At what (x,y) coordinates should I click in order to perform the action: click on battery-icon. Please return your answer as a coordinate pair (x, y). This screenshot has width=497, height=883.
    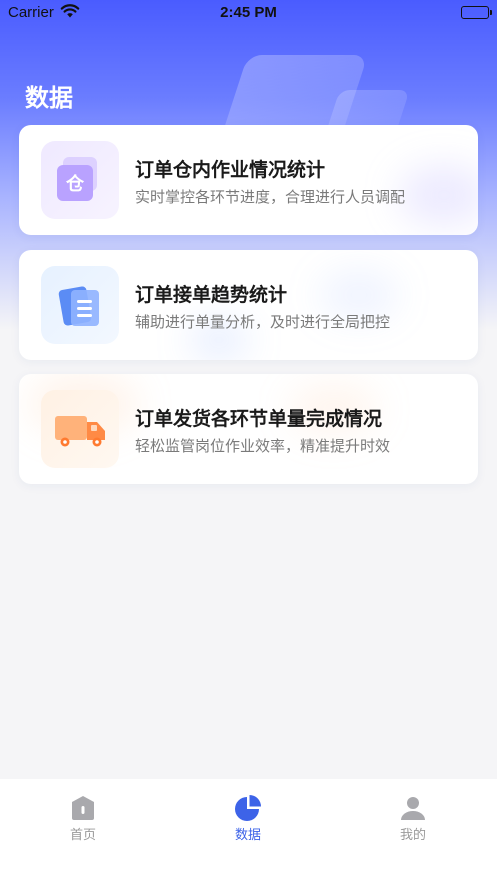
    Looking at the image, I should click on (476, 12).